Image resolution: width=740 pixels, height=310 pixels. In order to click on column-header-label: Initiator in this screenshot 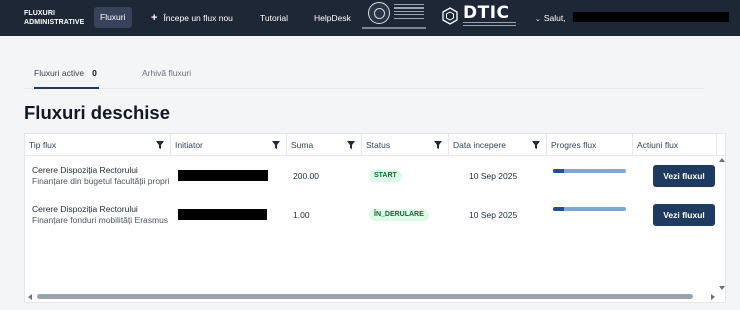, I will do `click(189, 145)`.